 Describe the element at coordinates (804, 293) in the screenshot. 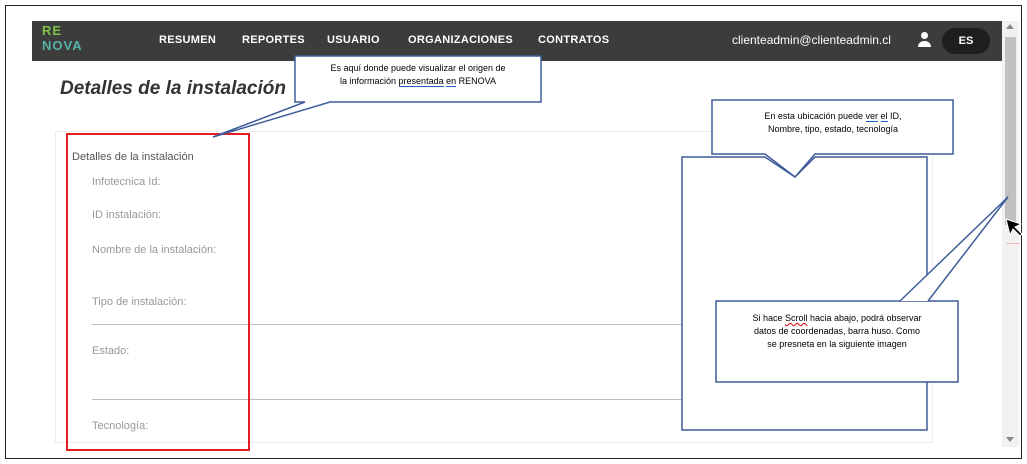

I see `callout-tall-rect` at that location.